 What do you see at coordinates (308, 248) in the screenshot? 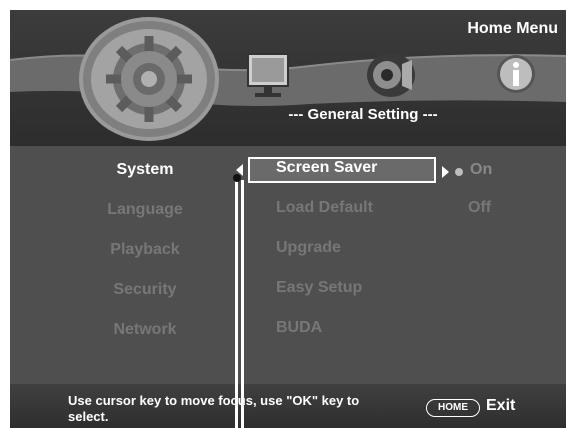
I see `option-item-upgrade: Upgrade` at bounding box center [308, 248].